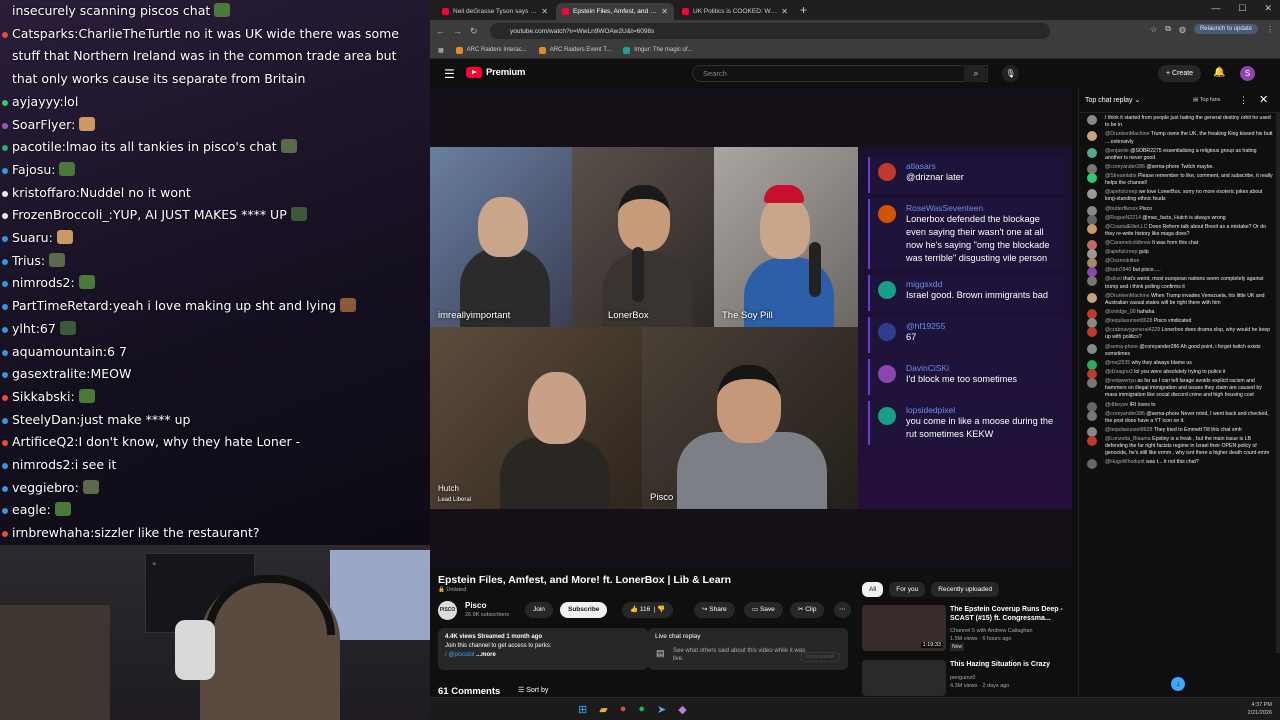 The image size is (1280, 720). I want to click on back-icon: ←, so click(440, 31).